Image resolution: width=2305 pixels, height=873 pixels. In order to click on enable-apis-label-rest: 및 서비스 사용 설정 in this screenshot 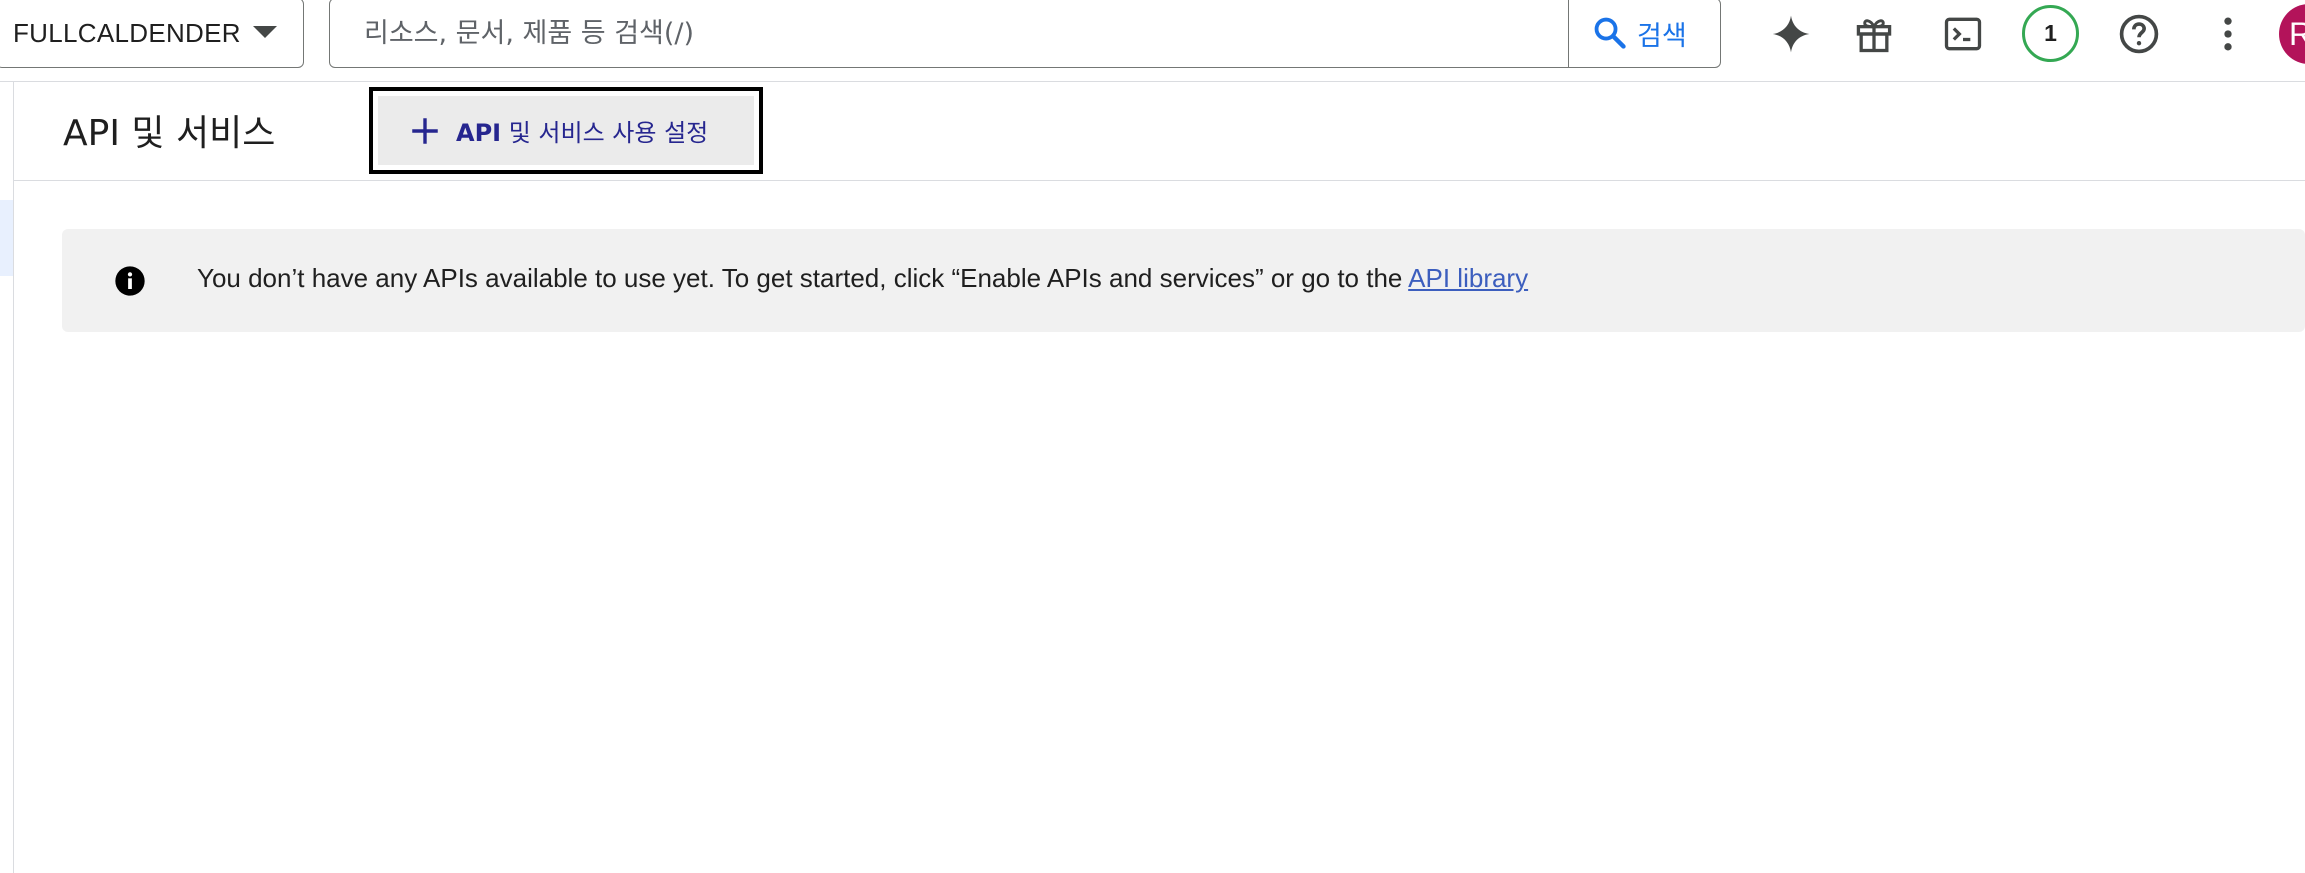, I will do `click(605, 133)`.